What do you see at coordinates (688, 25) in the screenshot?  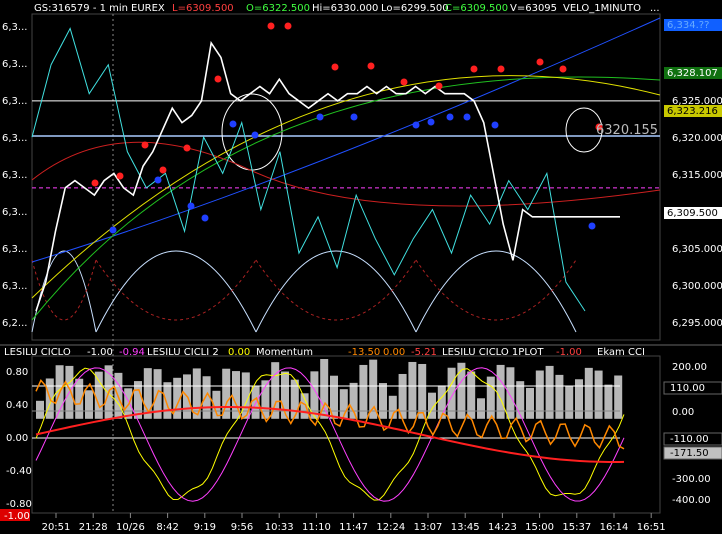 I see `price-marker-label: 6,334.??` at bounding box center [688, 25].